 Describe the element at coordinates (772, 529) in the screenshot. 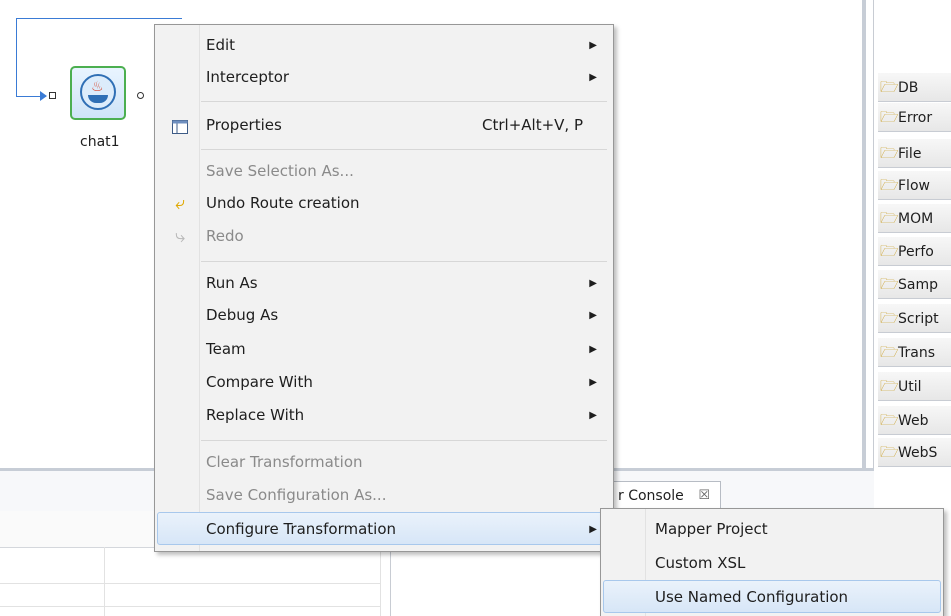

I see `submenu-item-mapper-project: Mapper Project` at that location.